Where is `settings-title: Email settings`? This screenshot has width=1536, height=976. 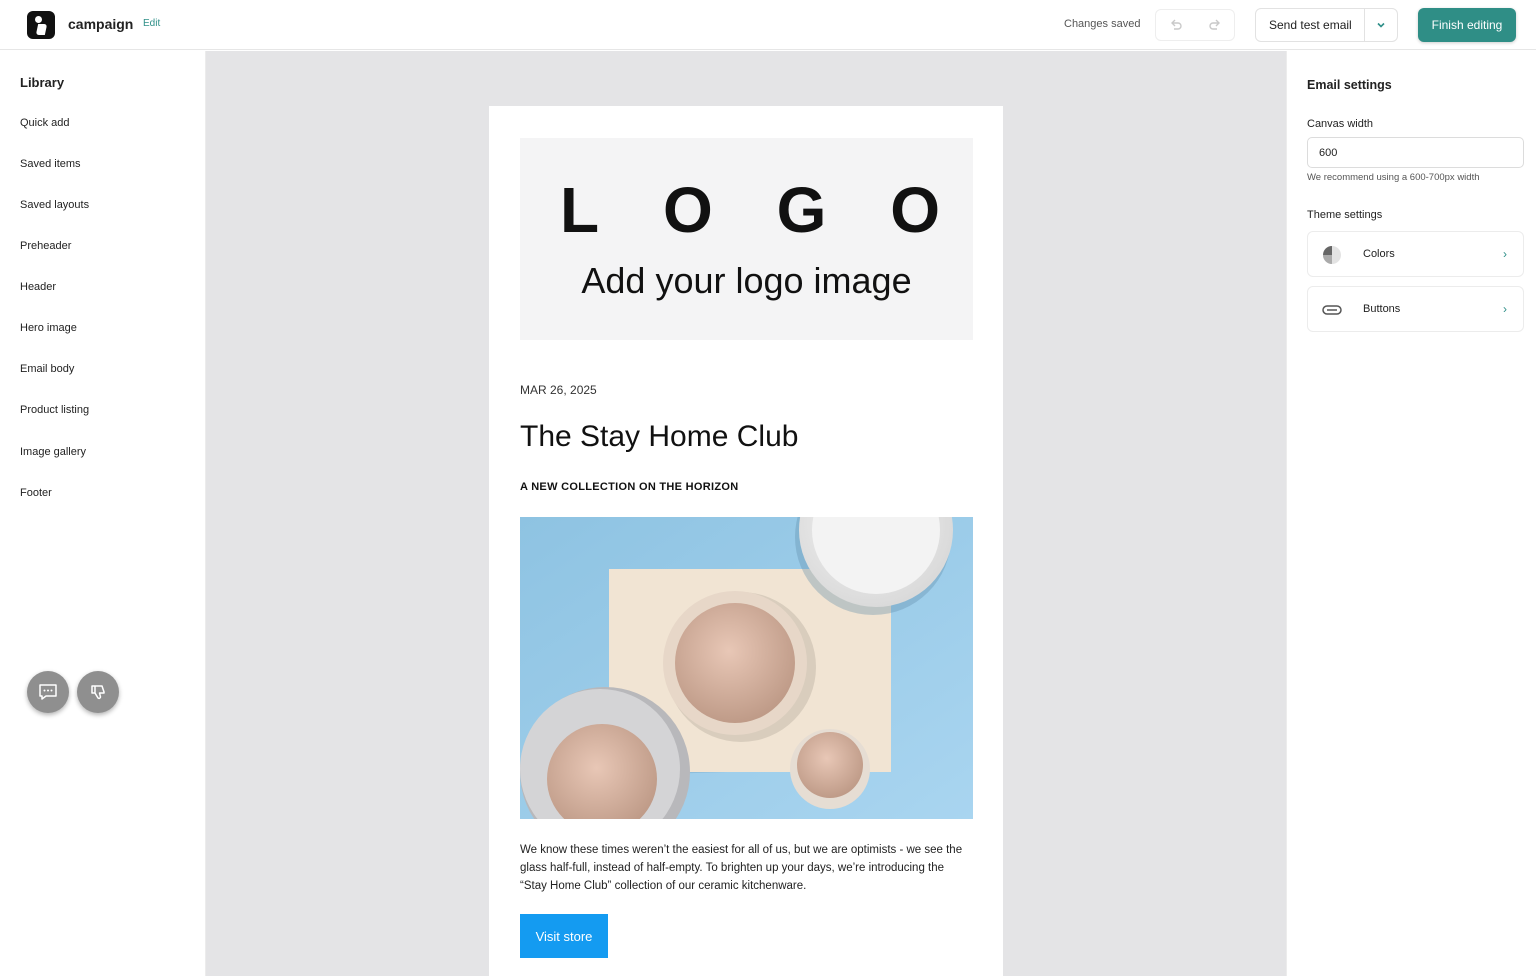 settings-title: Email settings is located at coordinates (1349, 85).